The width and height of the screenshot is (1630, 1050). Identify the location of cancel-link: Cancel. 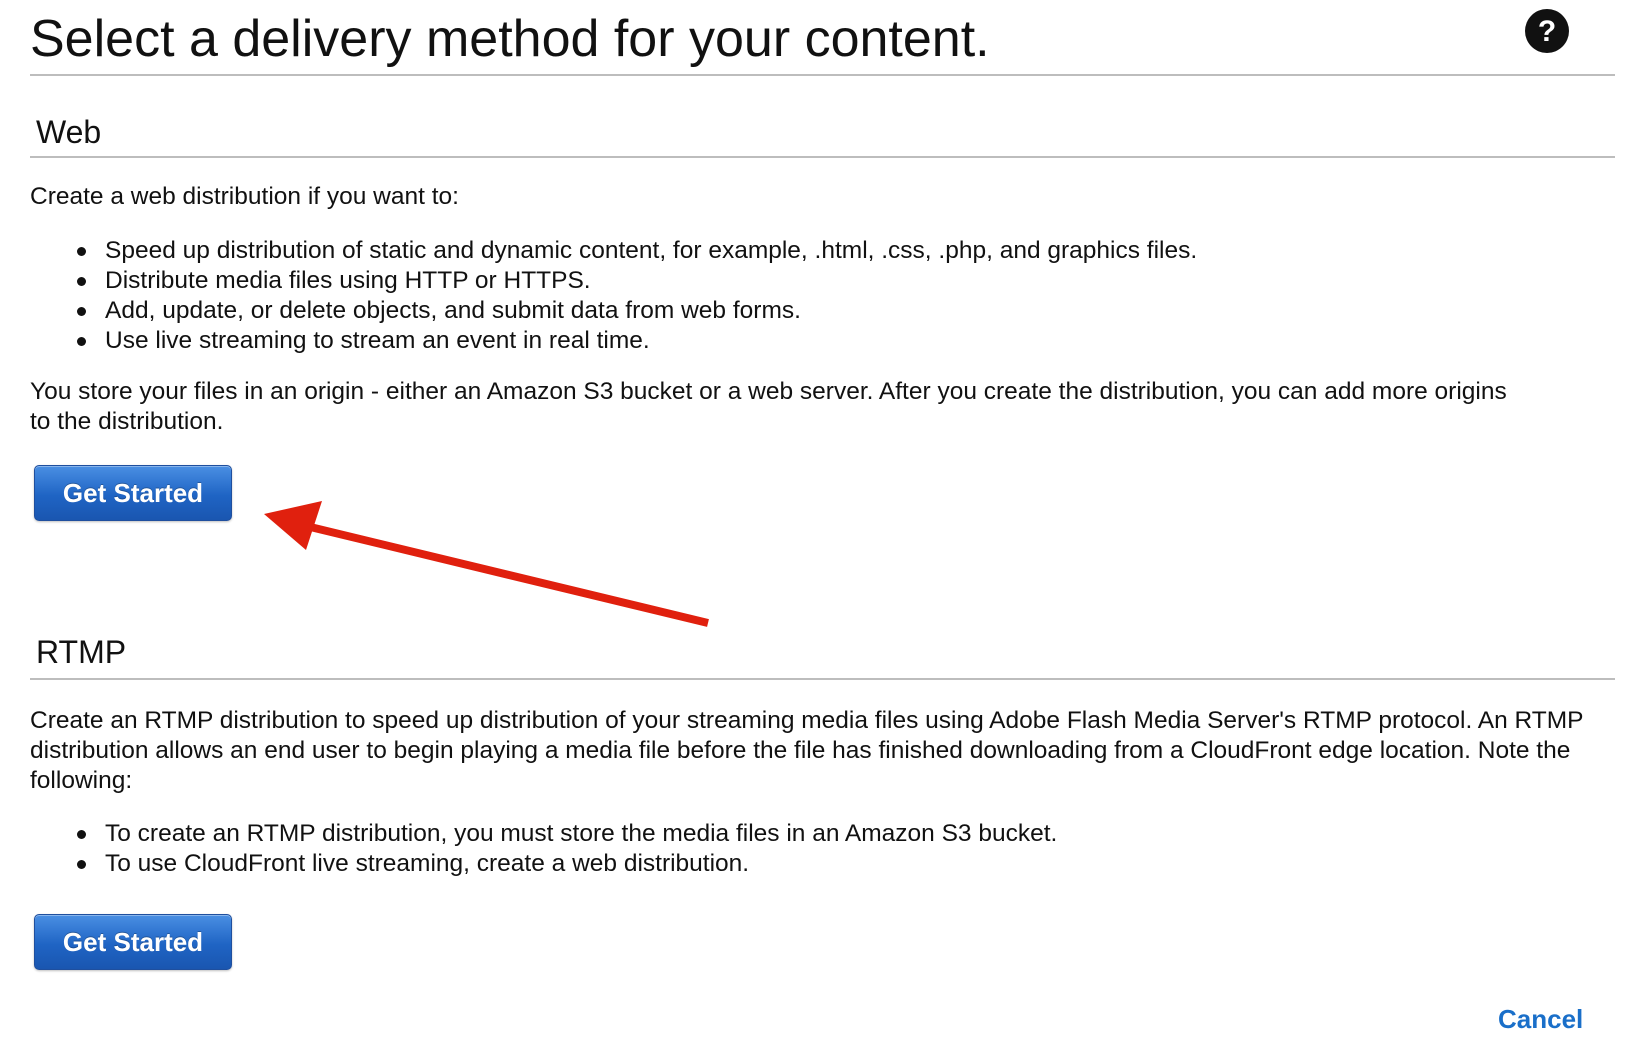
(1540, 1019).